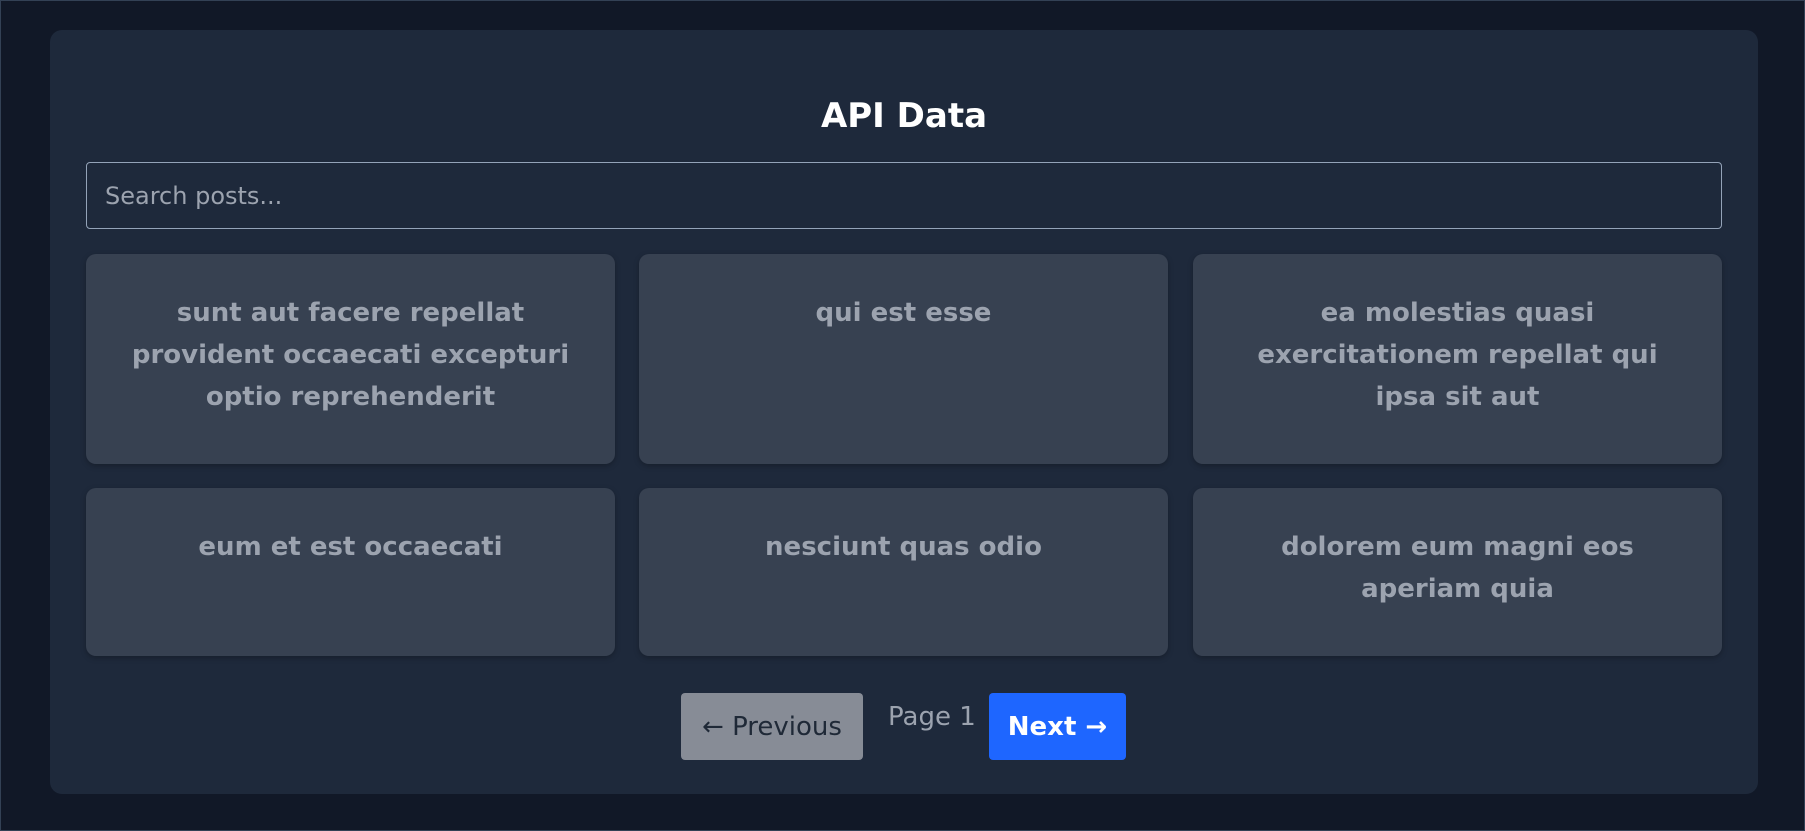  Describe the element at coordinates (904, 195) in the screenshot. I see `search-input` at that location.